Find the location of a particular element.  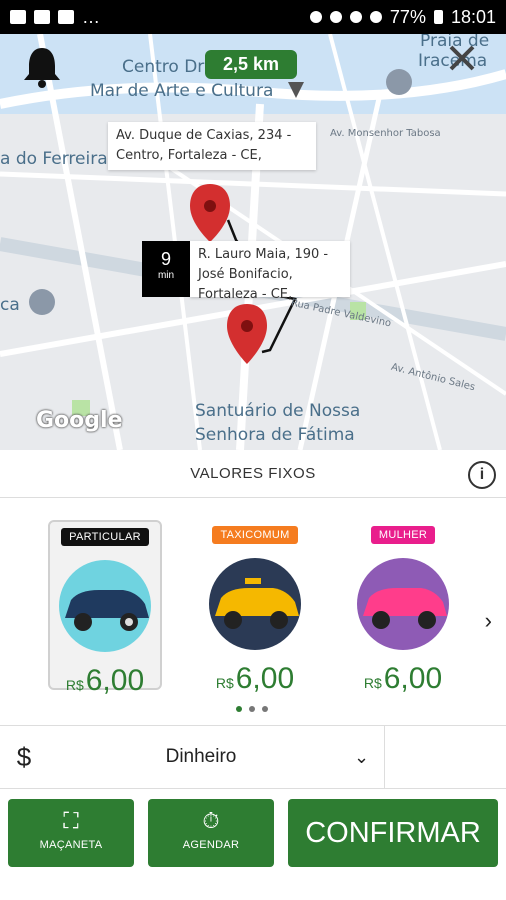

distance-badge: 2,5 km is located at coordinates (251, 64).